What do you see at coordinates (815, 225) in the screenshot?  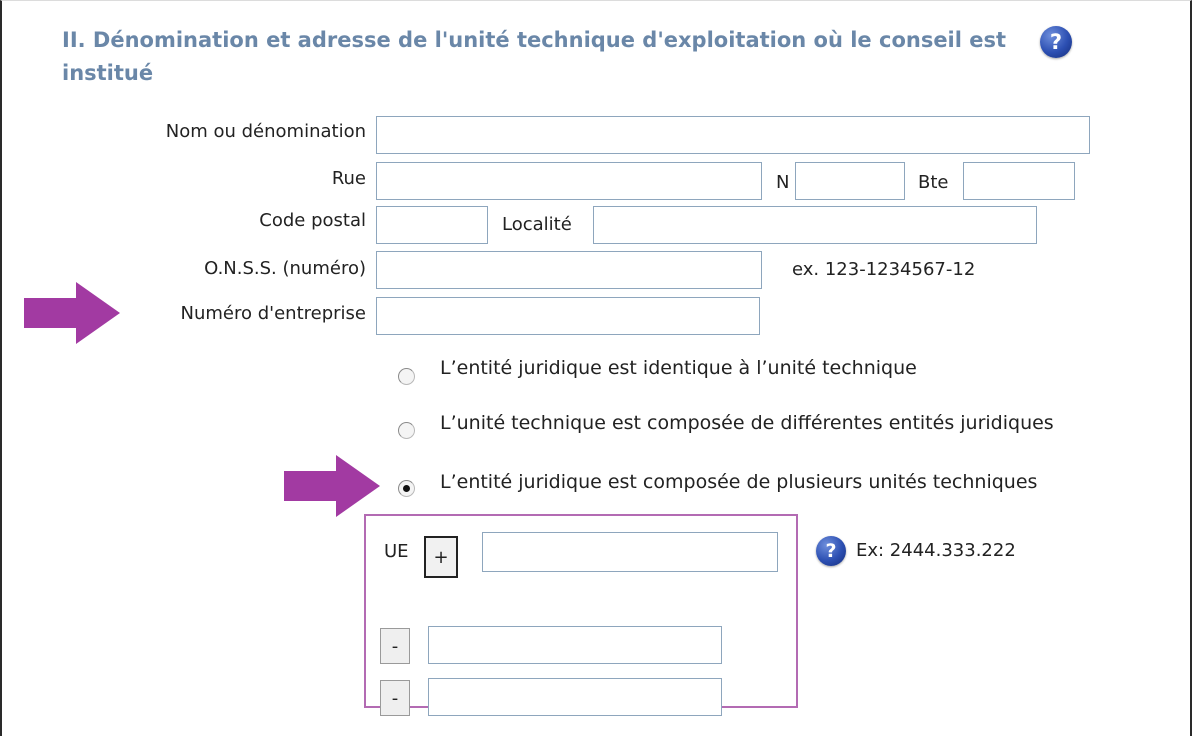 I see `localite-input` at bounding box center [815, 225].